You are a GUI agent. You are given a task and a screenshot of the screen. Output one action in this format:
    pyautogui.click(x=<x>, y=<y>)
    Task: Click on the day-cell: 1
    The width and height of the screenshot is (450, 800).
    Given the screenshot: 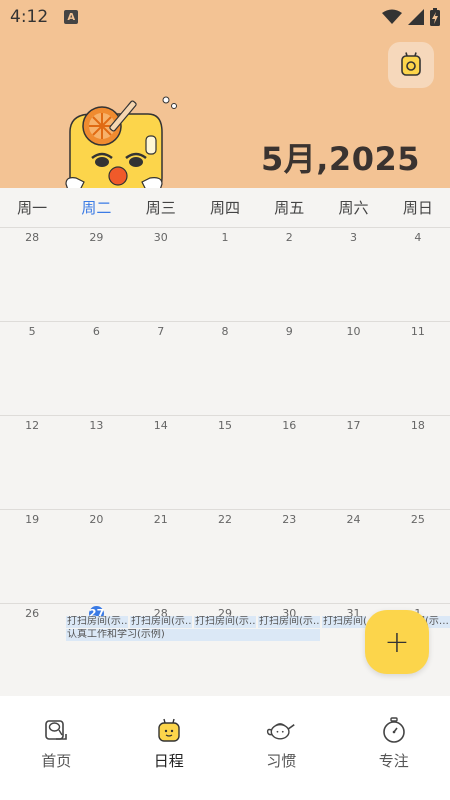 What is the action you would take?
    pyautogui.click(x=225, y=274)
    